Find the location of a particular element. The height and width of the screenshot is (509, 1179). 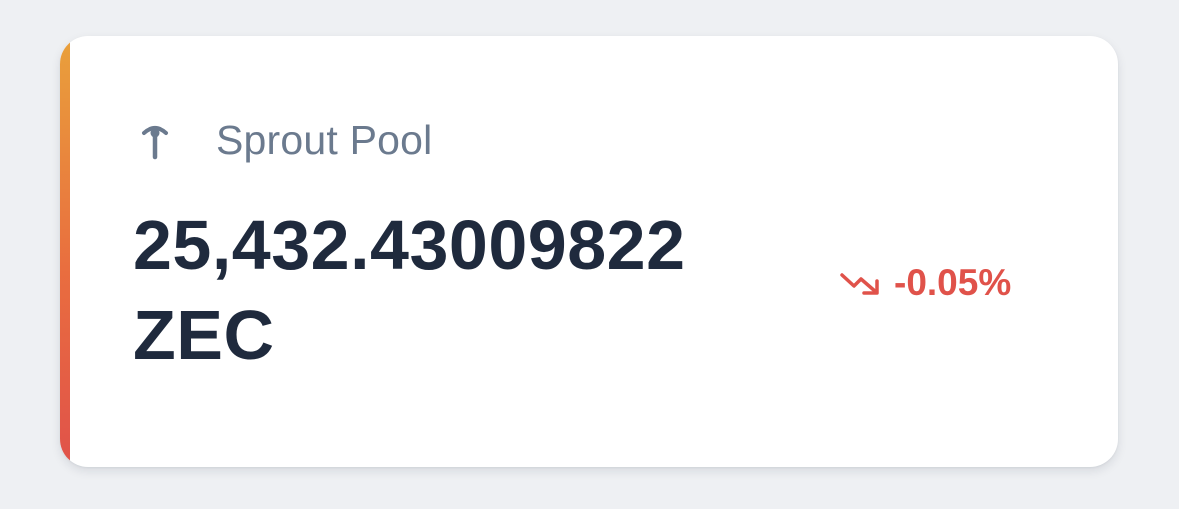

pool-name: Sprout Pool is located at coordinates (324, 139).